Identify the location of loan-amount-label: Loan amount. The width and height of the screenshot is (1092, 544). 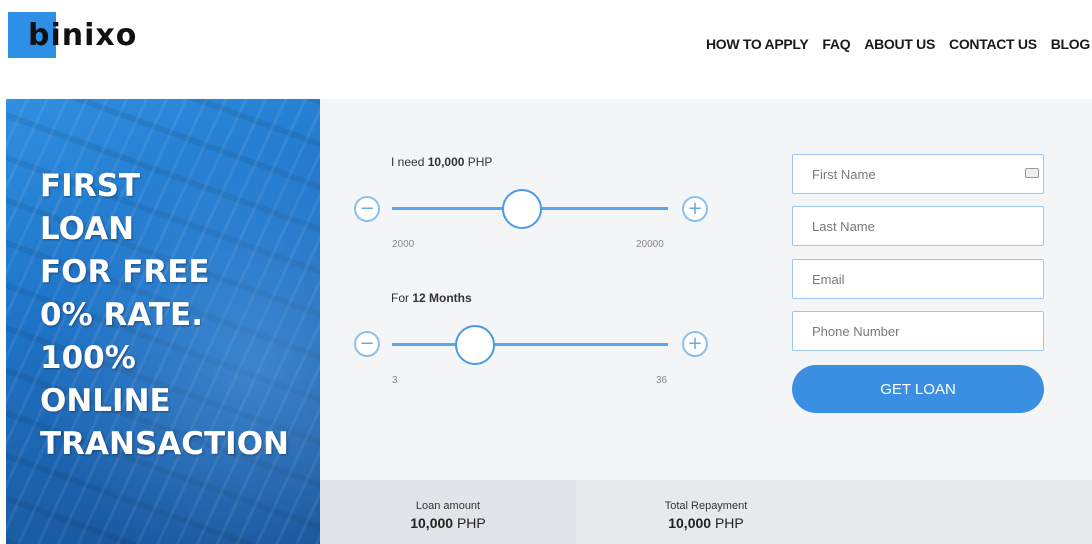
(448, 506).